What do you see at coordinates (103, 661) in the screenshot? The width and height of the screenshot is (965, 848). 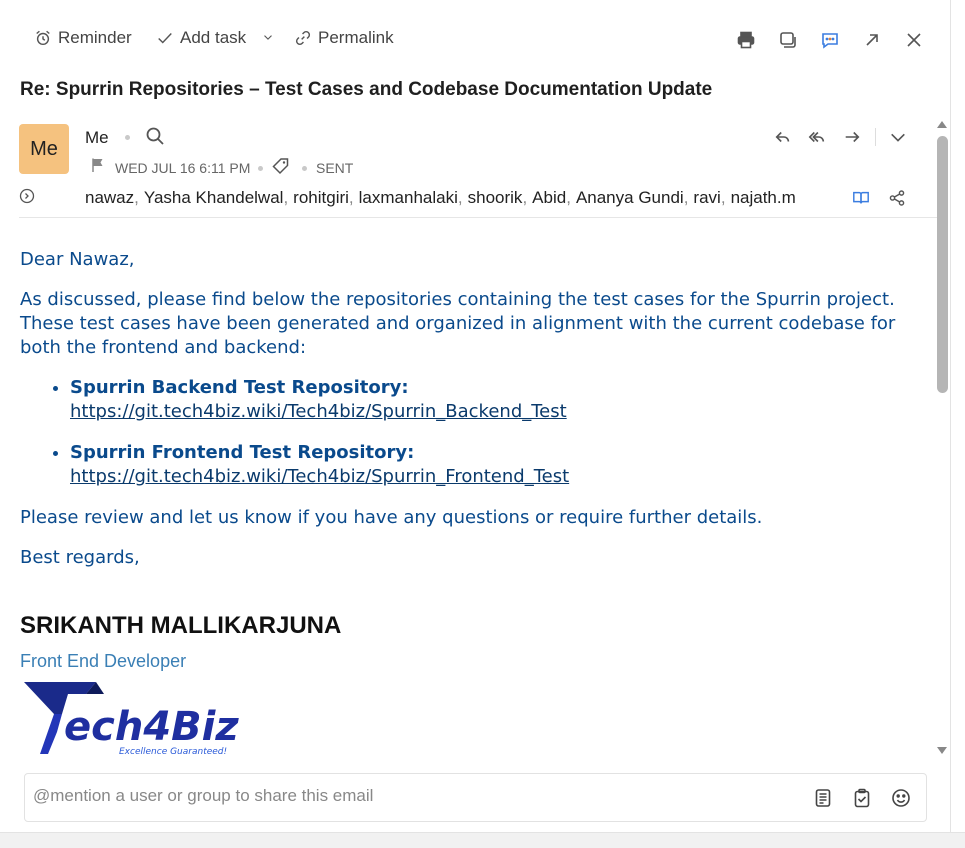 I see `signature-role: Front End Developer` at bounding box center [103, 661].